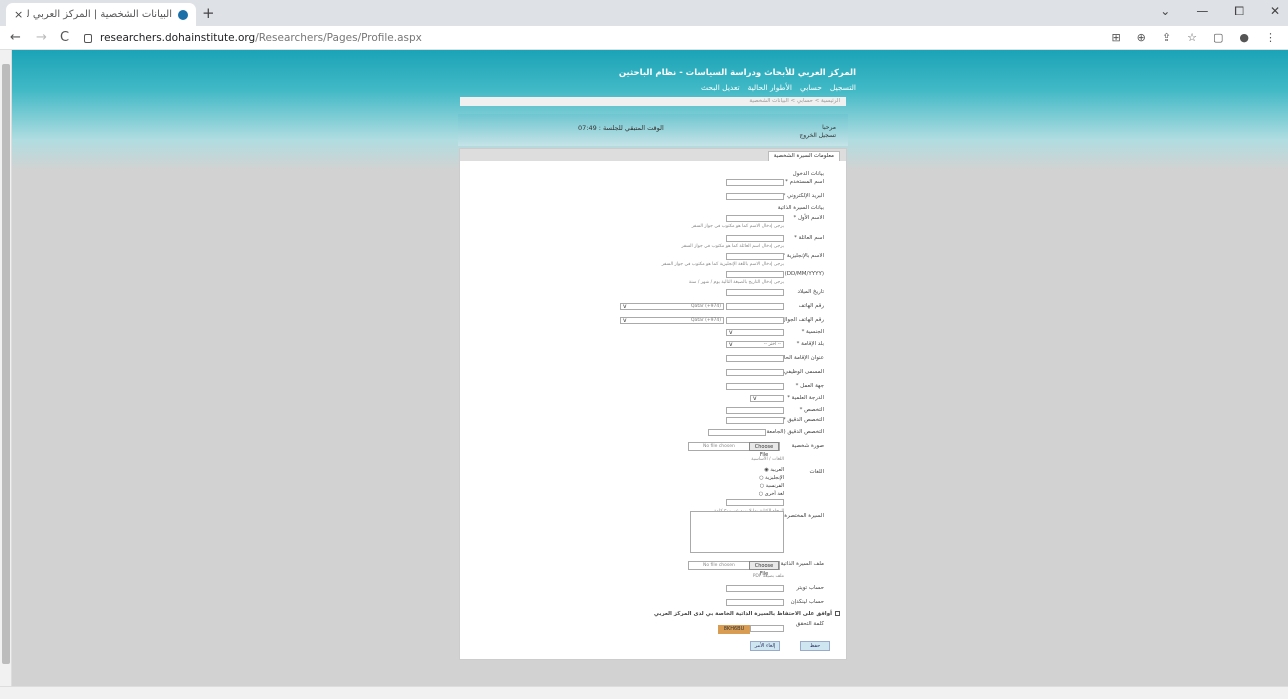 The image size is (1288, 699). What do you see at coordinates (1275, 11) in the screenshot?
I see `close-window-button: ✕` at bounding box center [1275, 11].